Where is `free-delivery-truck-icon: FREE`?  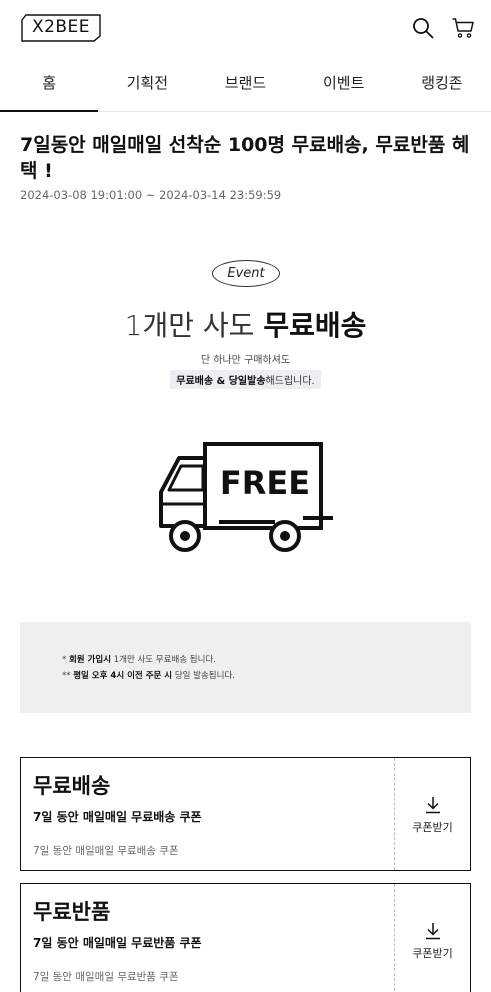 free-delivery-truck-icon: FREE is located at coordinates (245, 498).